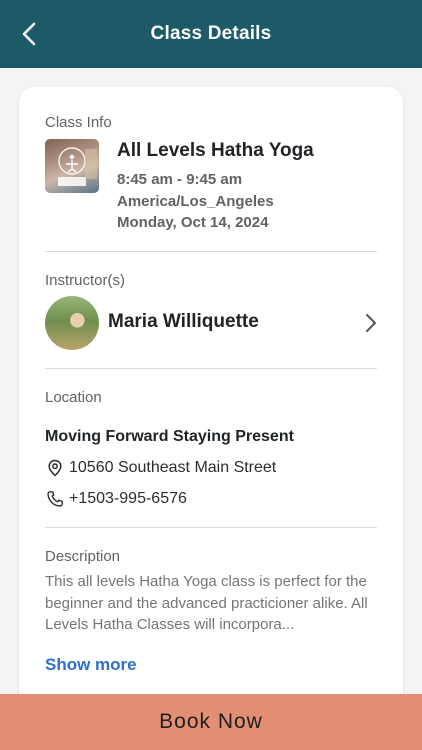 The width and height of the screenshot is (422, 750). I want to click on class-timezone: America/Los_Angeles, so click(195, 201).